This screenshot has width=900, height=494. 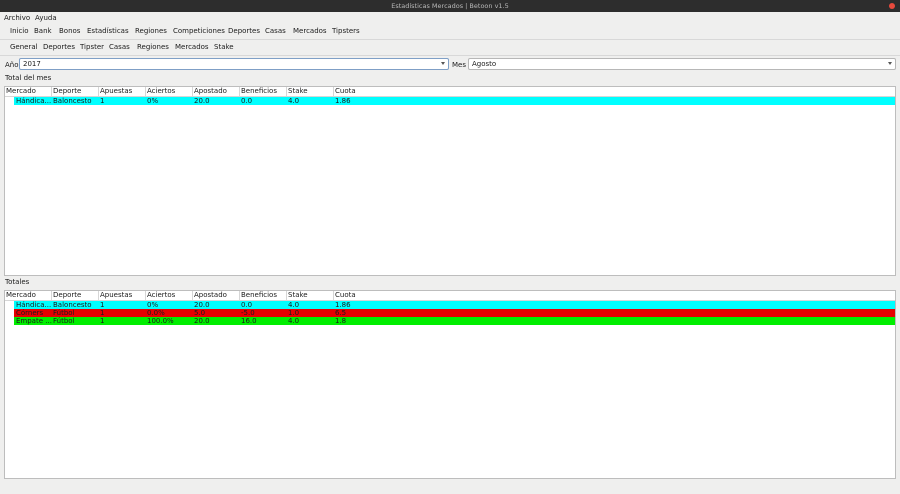 What do you see at coordinates (224, 47) in the screenshot?
I see `tab-stake: Stake` at bounding box center [224, 47].